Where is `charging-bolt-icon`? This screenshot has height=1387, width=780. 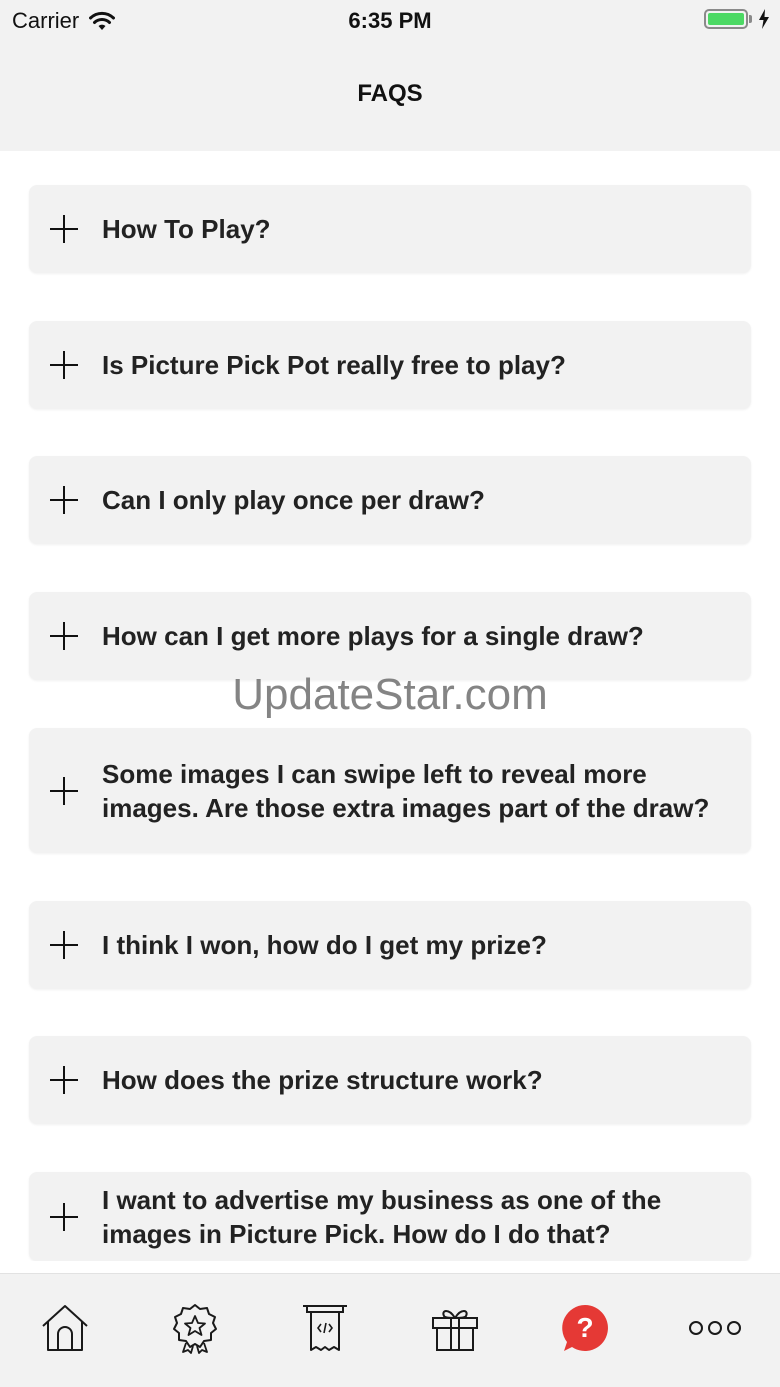 charging-bolt-icon is located at coordinates (764, 19).